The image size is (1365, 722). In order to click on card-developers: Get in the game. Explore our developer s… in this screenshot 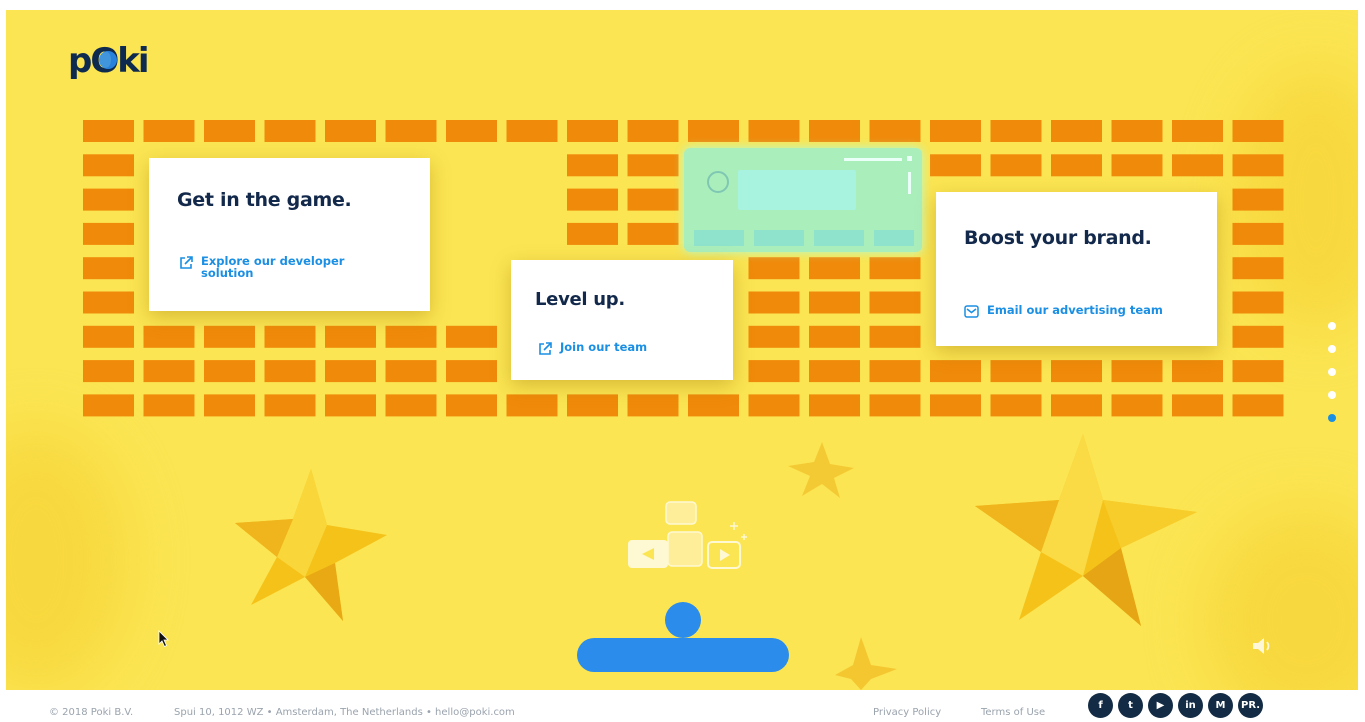, I will do `click(289, 234)`.